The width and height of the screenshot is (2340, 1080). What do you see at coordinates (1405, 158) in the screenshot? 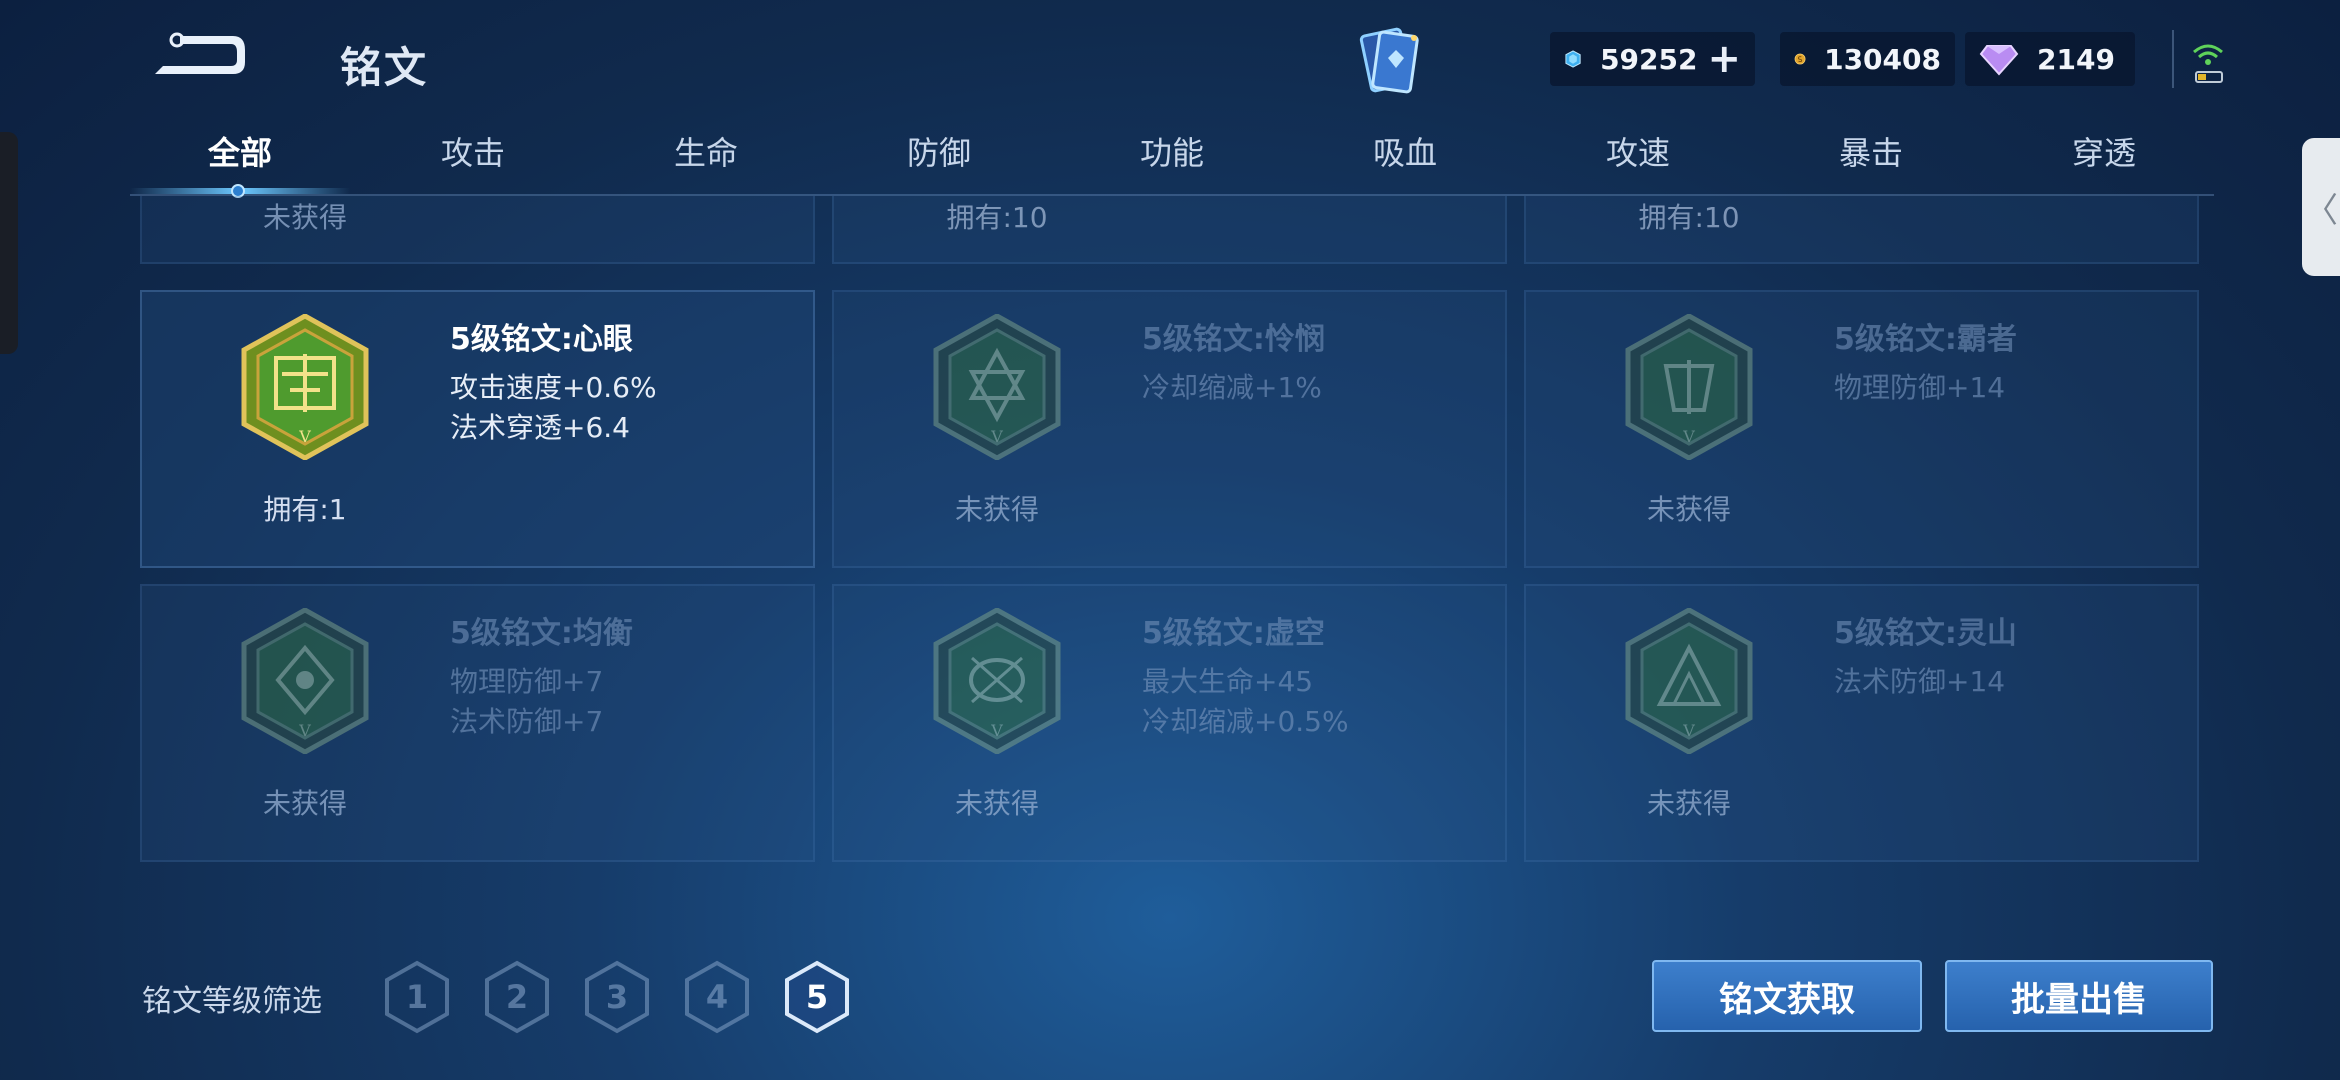
I see `tab-lifesteal: 吸血` at bounding box center [1405, 158].